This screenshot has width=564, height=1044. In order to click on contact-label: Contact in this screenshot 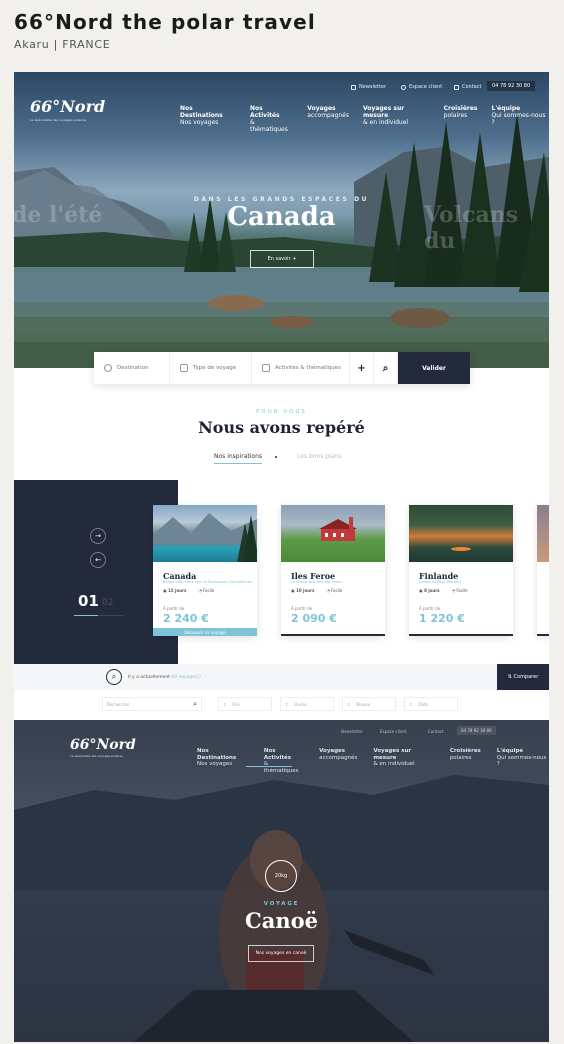, I will do `click(472, 87)`.